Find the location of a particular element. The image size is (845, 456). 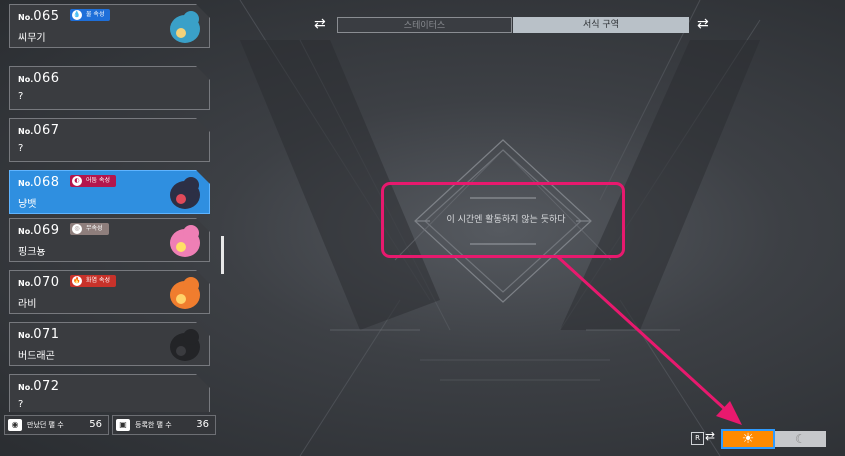

day-toggle: ☀ is located at coordinates (748, 439).